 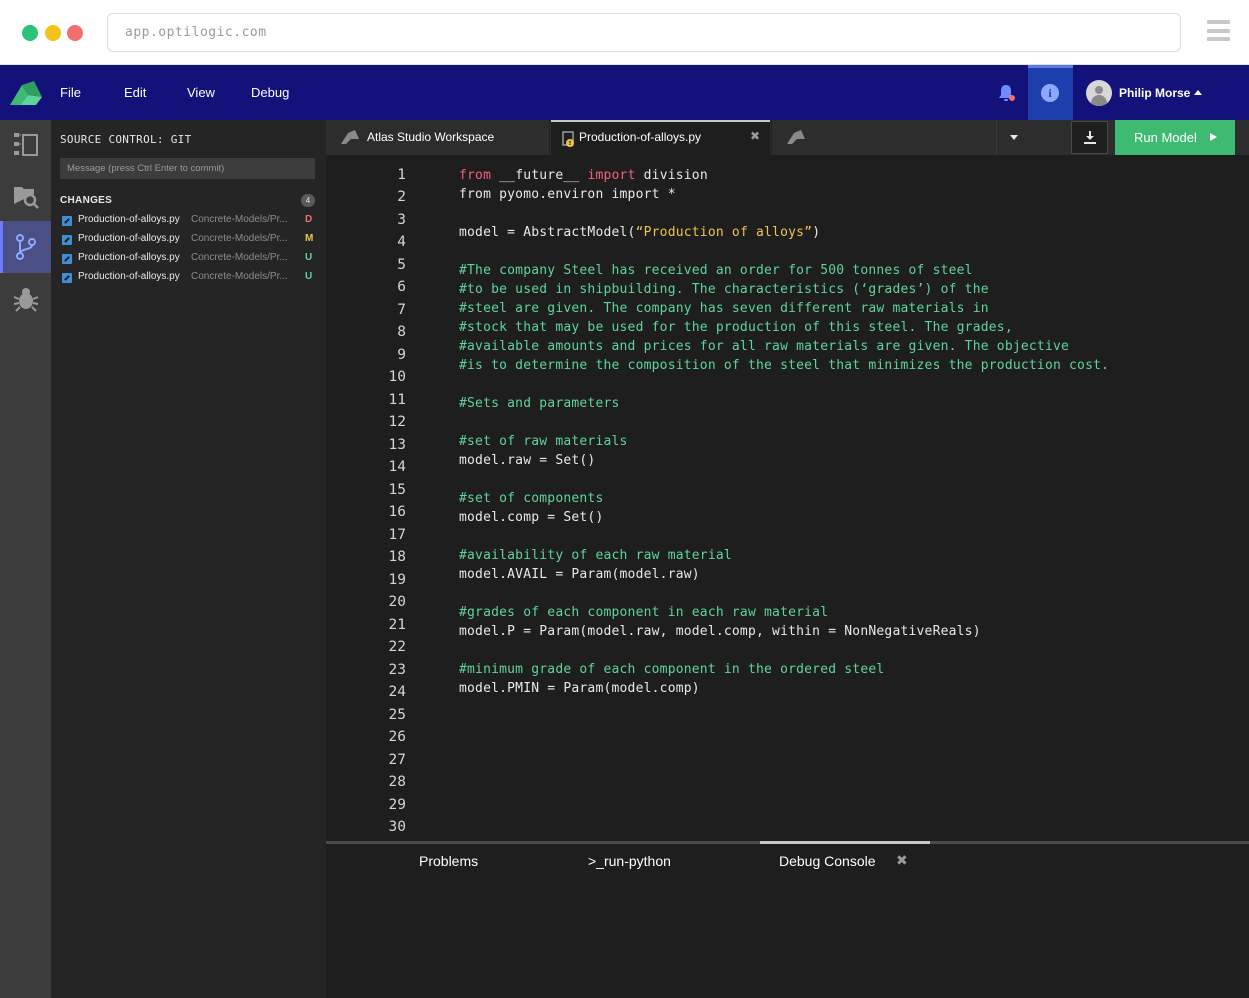 What do you see at coordinates (431, 137) in the screenshot?
I see `tab-label: Atlas Studio Workspace` at bounding box center [431, 137].